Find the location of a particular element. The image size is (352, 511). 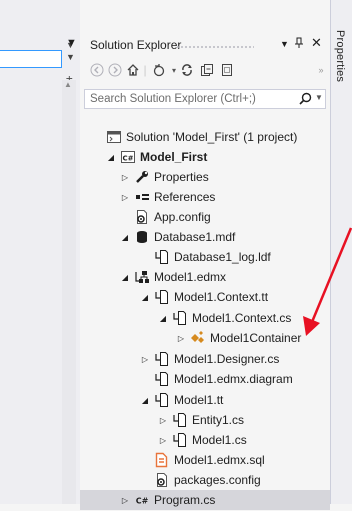

sql-file-icon is located at coordinates (162, 460).